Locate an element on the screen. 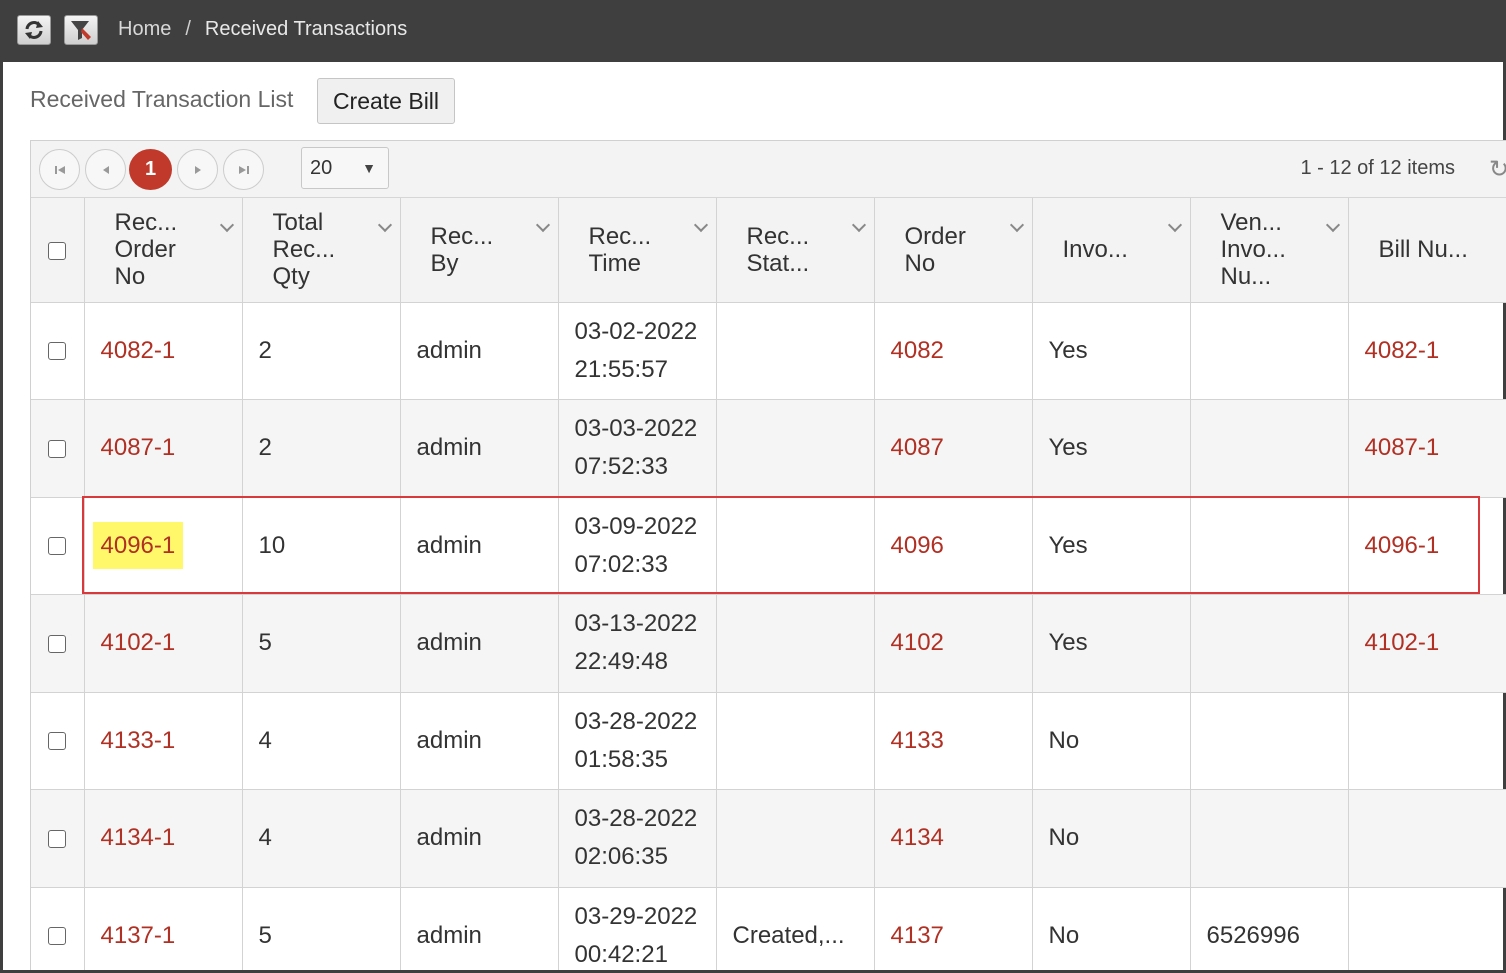  rec-time: 22:49:48 is located at coordinates (621, 662).